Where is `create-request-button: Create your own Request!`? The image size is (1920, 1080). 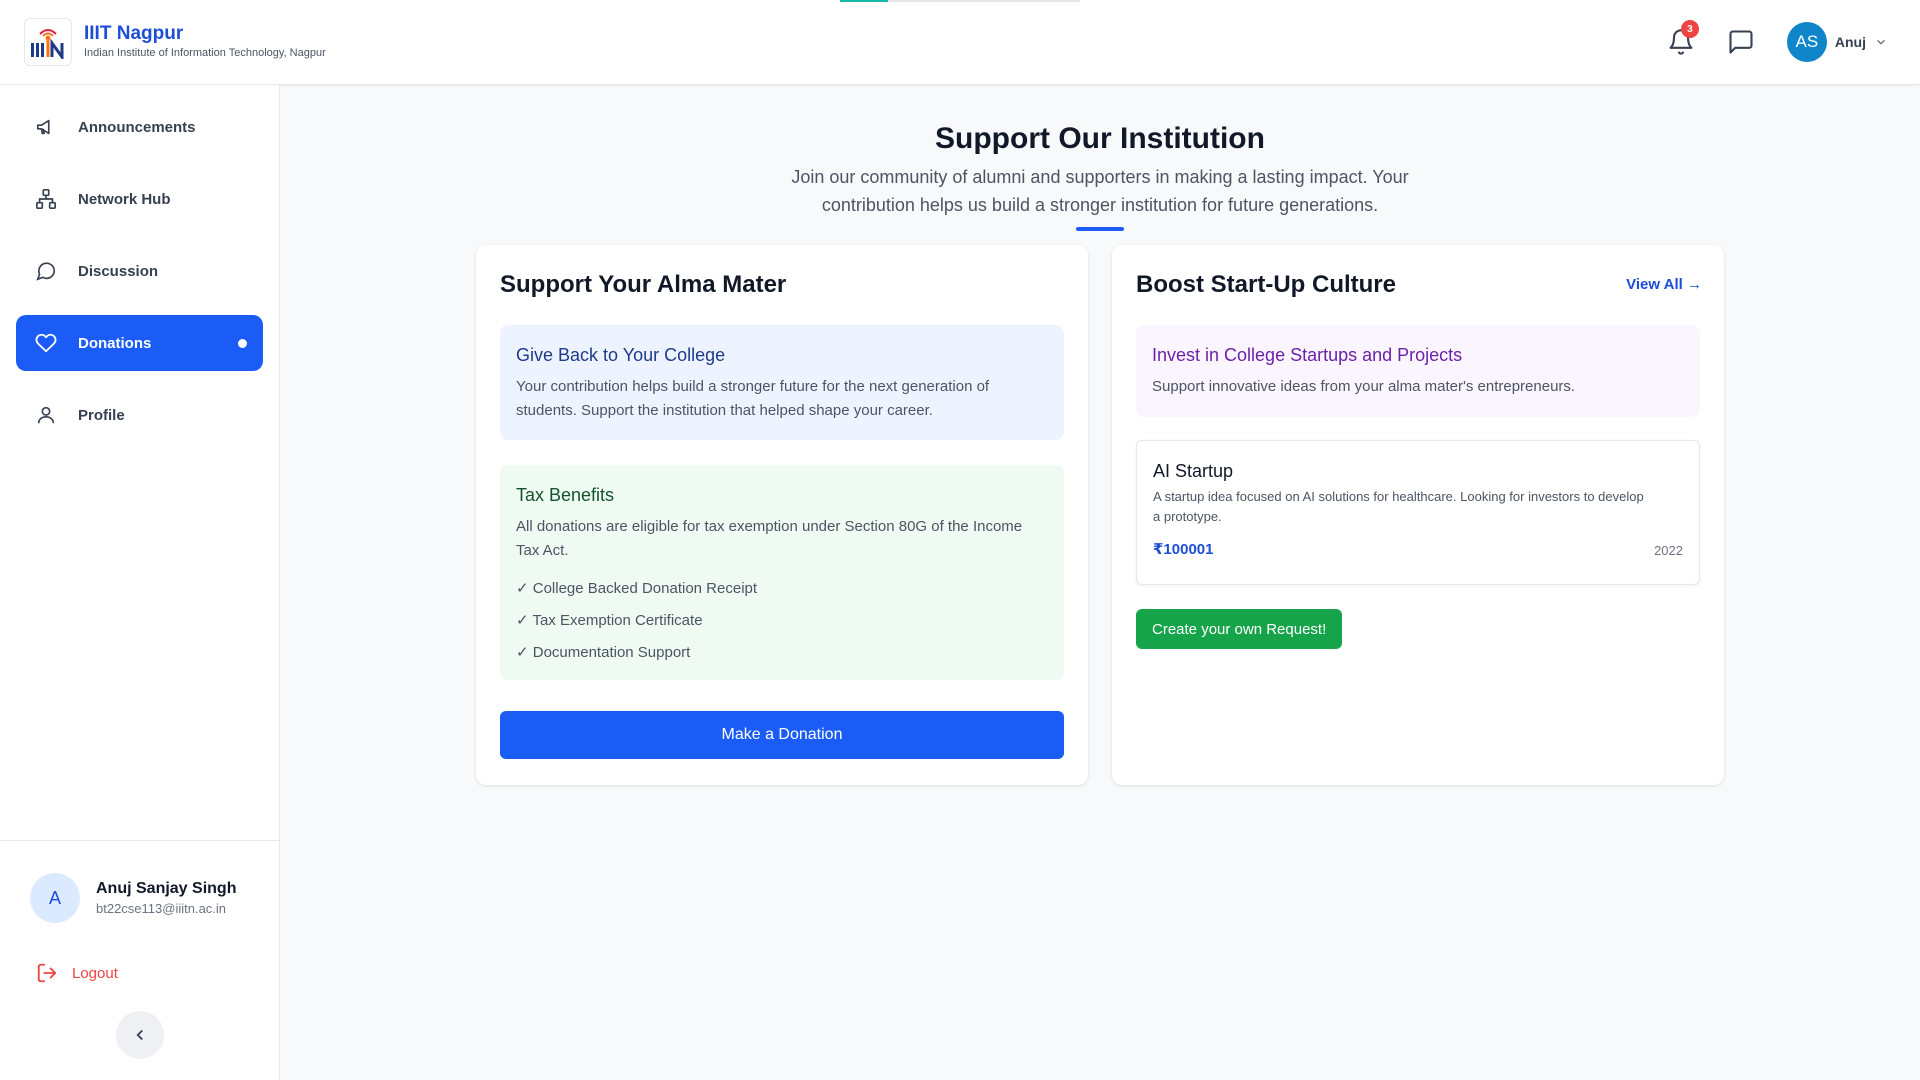 create-request-button: Create your own Request! is located at coordinates (1239, 629).